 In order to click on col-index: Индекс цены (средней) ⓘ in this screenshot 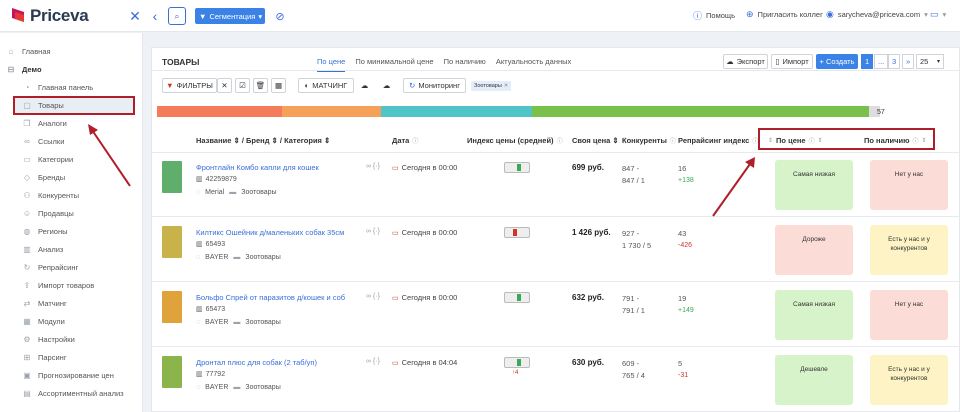, I will do `click(515, 140)`.